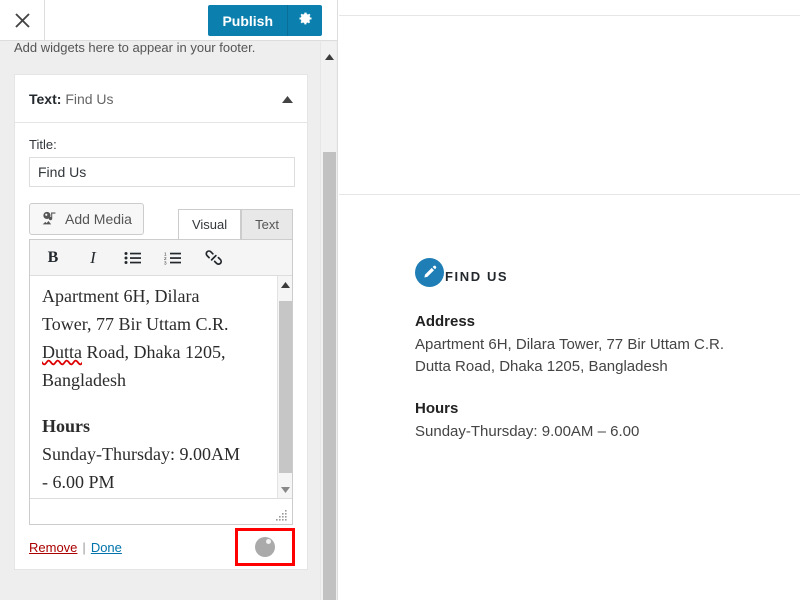 This screenshot has height=600, width=800. I want to click on editor-scrollbar, so click(284, 387).